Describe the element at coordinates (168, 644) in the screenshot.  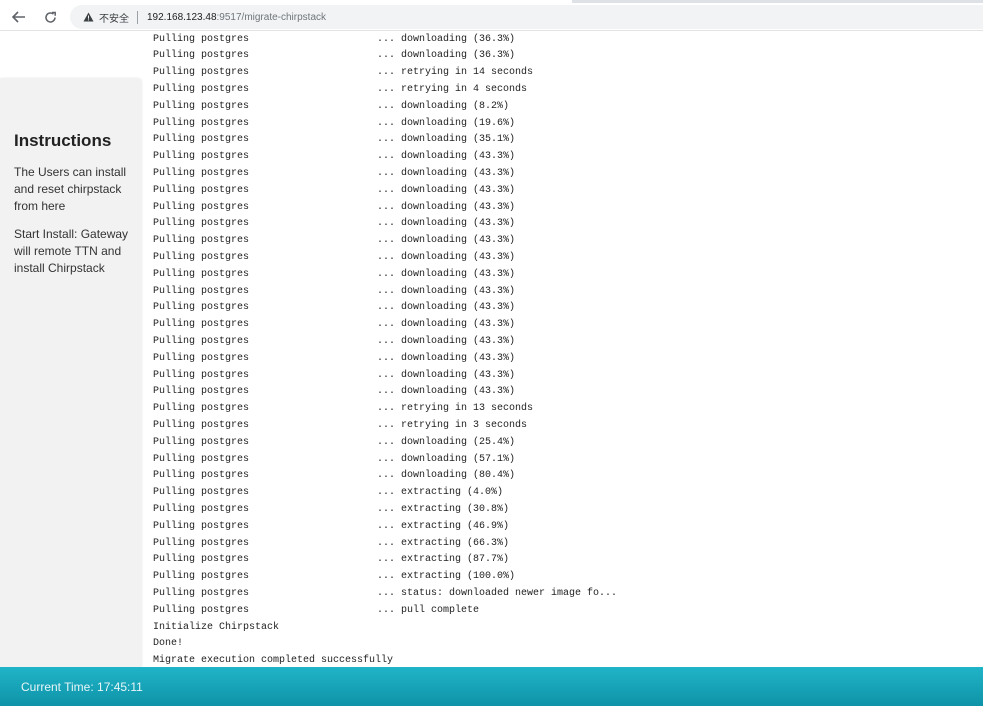
I see `log-service: Done!` at that location.